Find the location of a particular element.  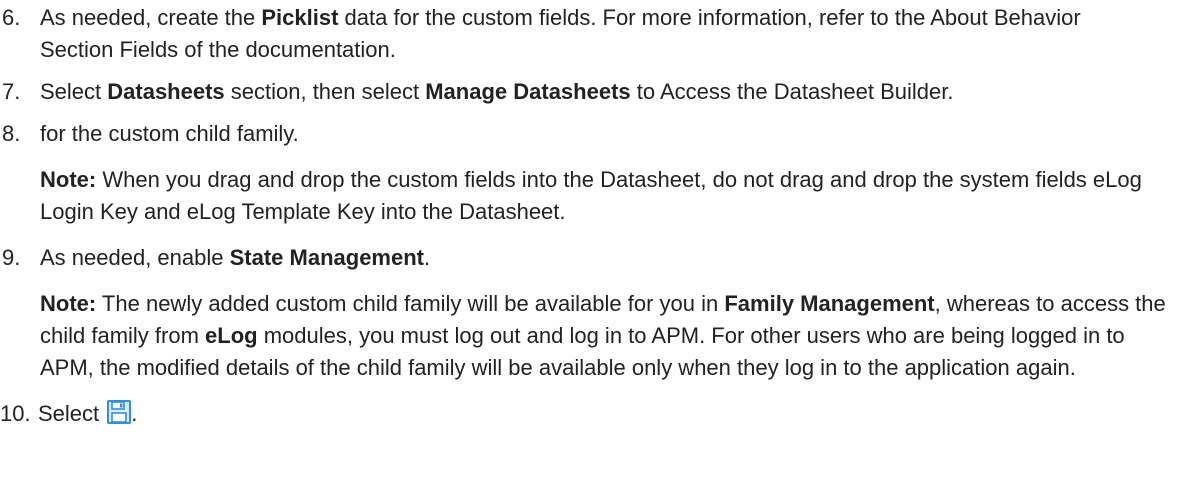

datasheets-term: Datasheets is located at coordinates (166, 91).